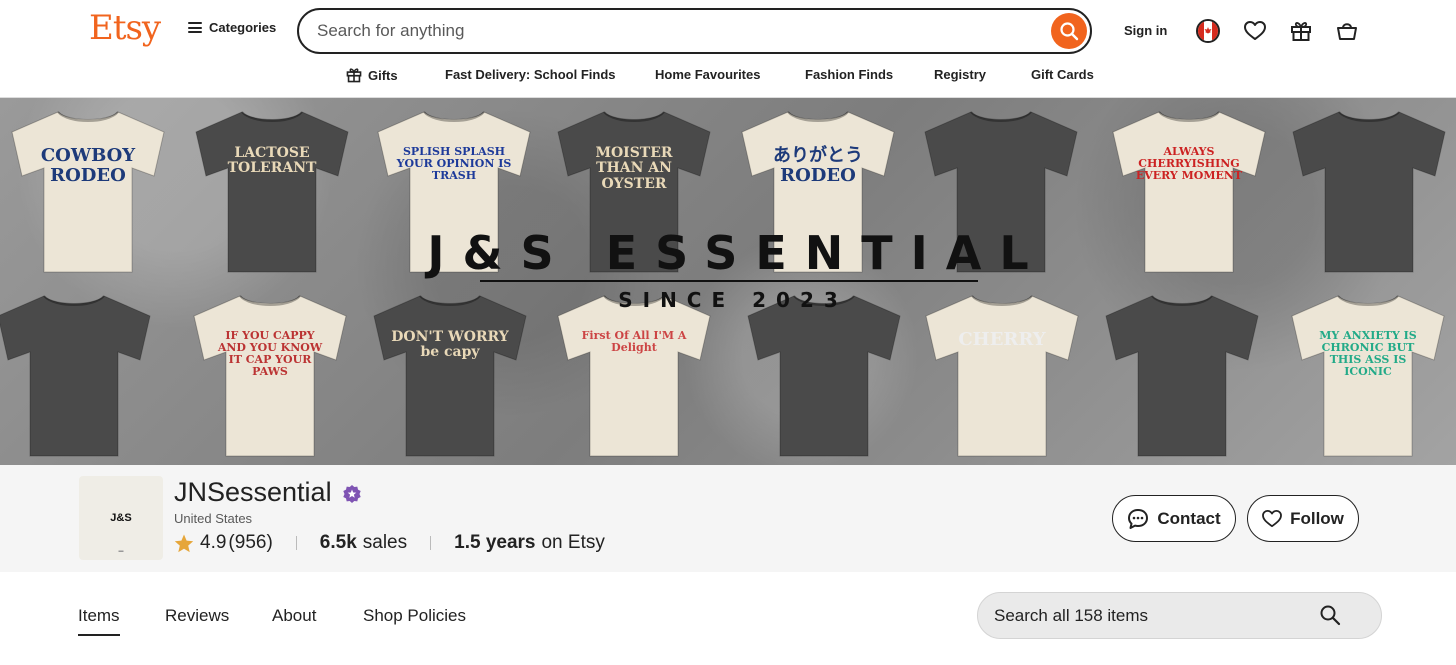 The image size is (1456, 665). I want to click on menu-icon, so click(195, 27).